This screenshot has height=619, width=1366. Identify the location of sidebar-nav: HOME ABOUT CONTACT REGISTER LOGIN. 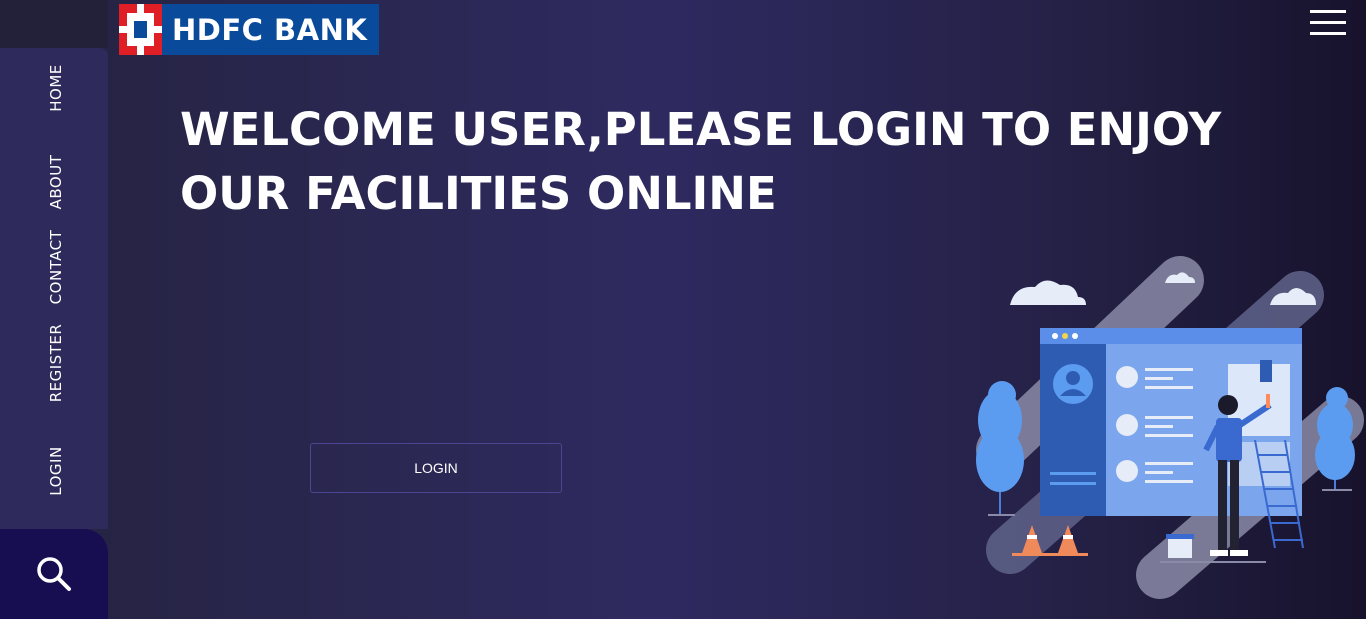
(54, 288).